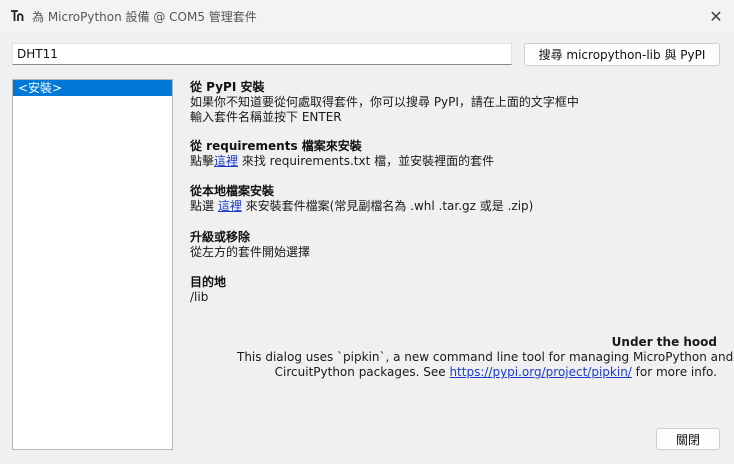 Image resolution: width=734 pixels, height=464 pixels. Describe the element at coordinates (262, 54) in the screenshot. I see `search-input` at that location.